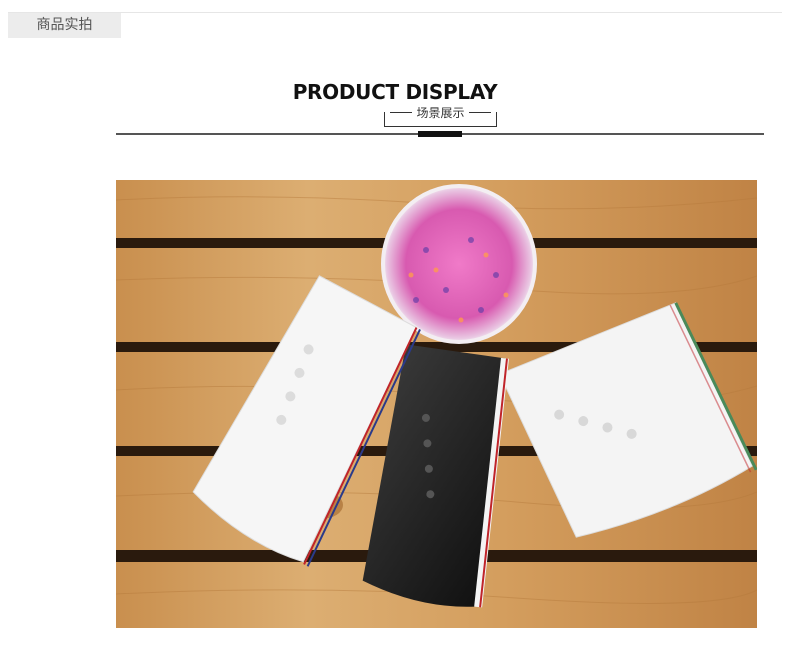 The image size is (790, 660). What do you see at coordinates (395, 92) in the screenshot?
I see `page-title: PRODUCT DISPLAY` at bounding box center [395, 92].